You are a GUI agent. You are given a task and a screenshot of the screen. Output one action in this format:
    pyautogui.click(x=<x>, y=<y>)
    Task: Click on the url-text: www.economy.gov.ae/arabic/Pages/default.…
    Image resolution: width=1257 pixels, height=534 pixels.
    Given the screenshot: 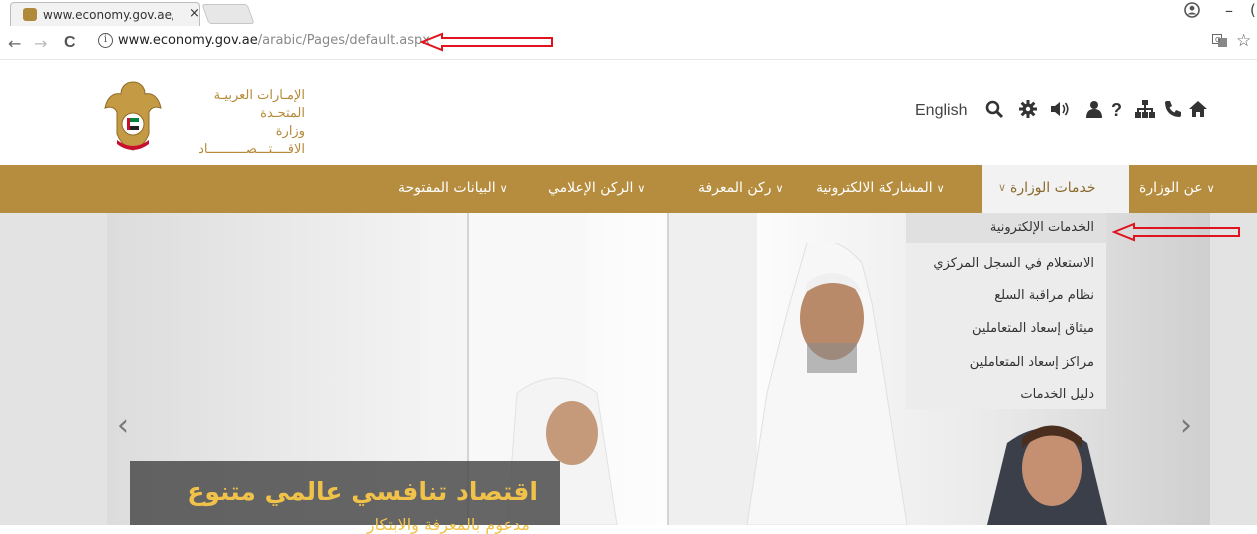 What is the action you would take?
    pyautogui.click(x=274, y=40)
    